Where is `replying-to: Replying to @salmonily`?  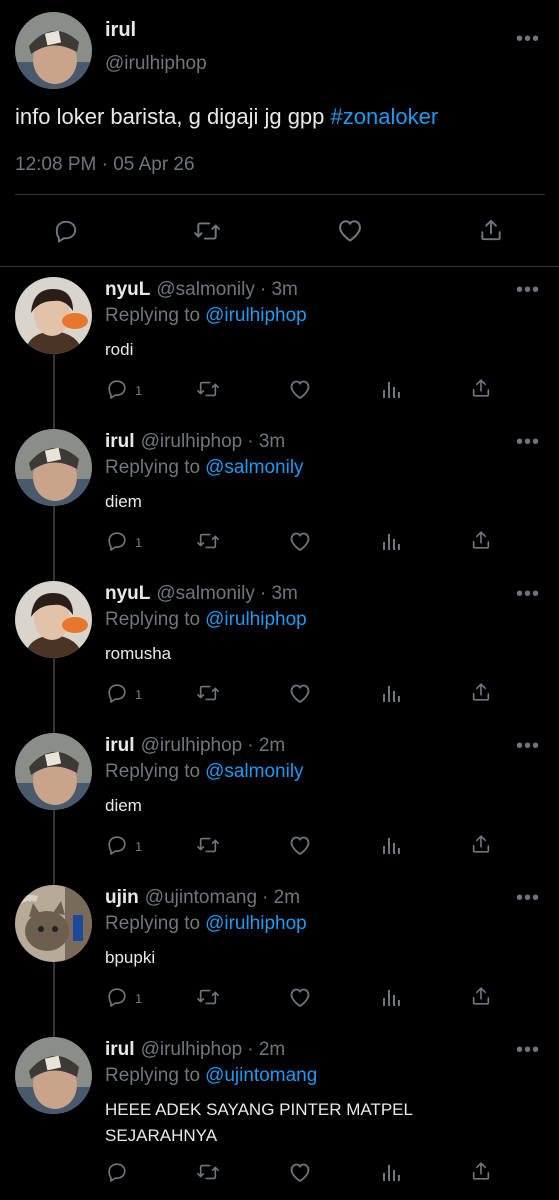
replying-to: Replying to @salmonily is located at coordinates (204, 772).